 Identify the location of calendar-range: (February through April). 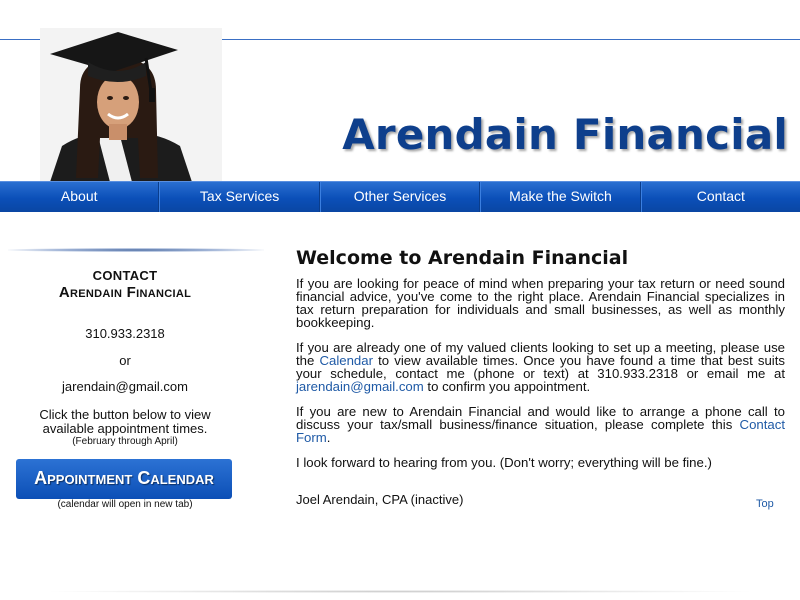
(125, 441).